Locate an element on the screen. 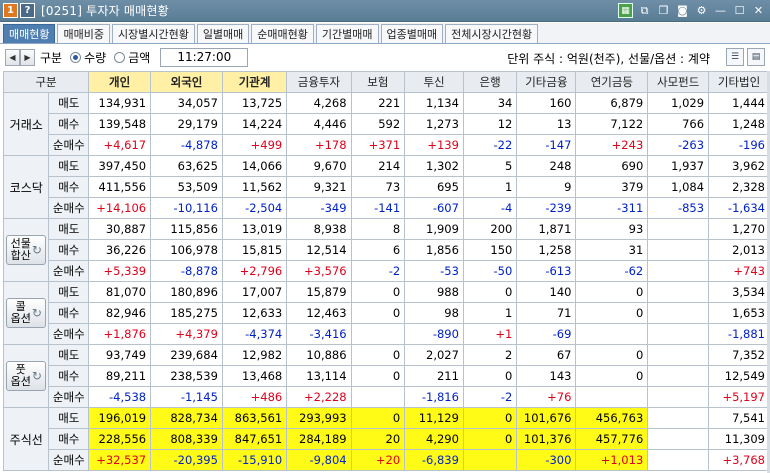  table-cell: 1,258 is located at coordinates (546, 250).